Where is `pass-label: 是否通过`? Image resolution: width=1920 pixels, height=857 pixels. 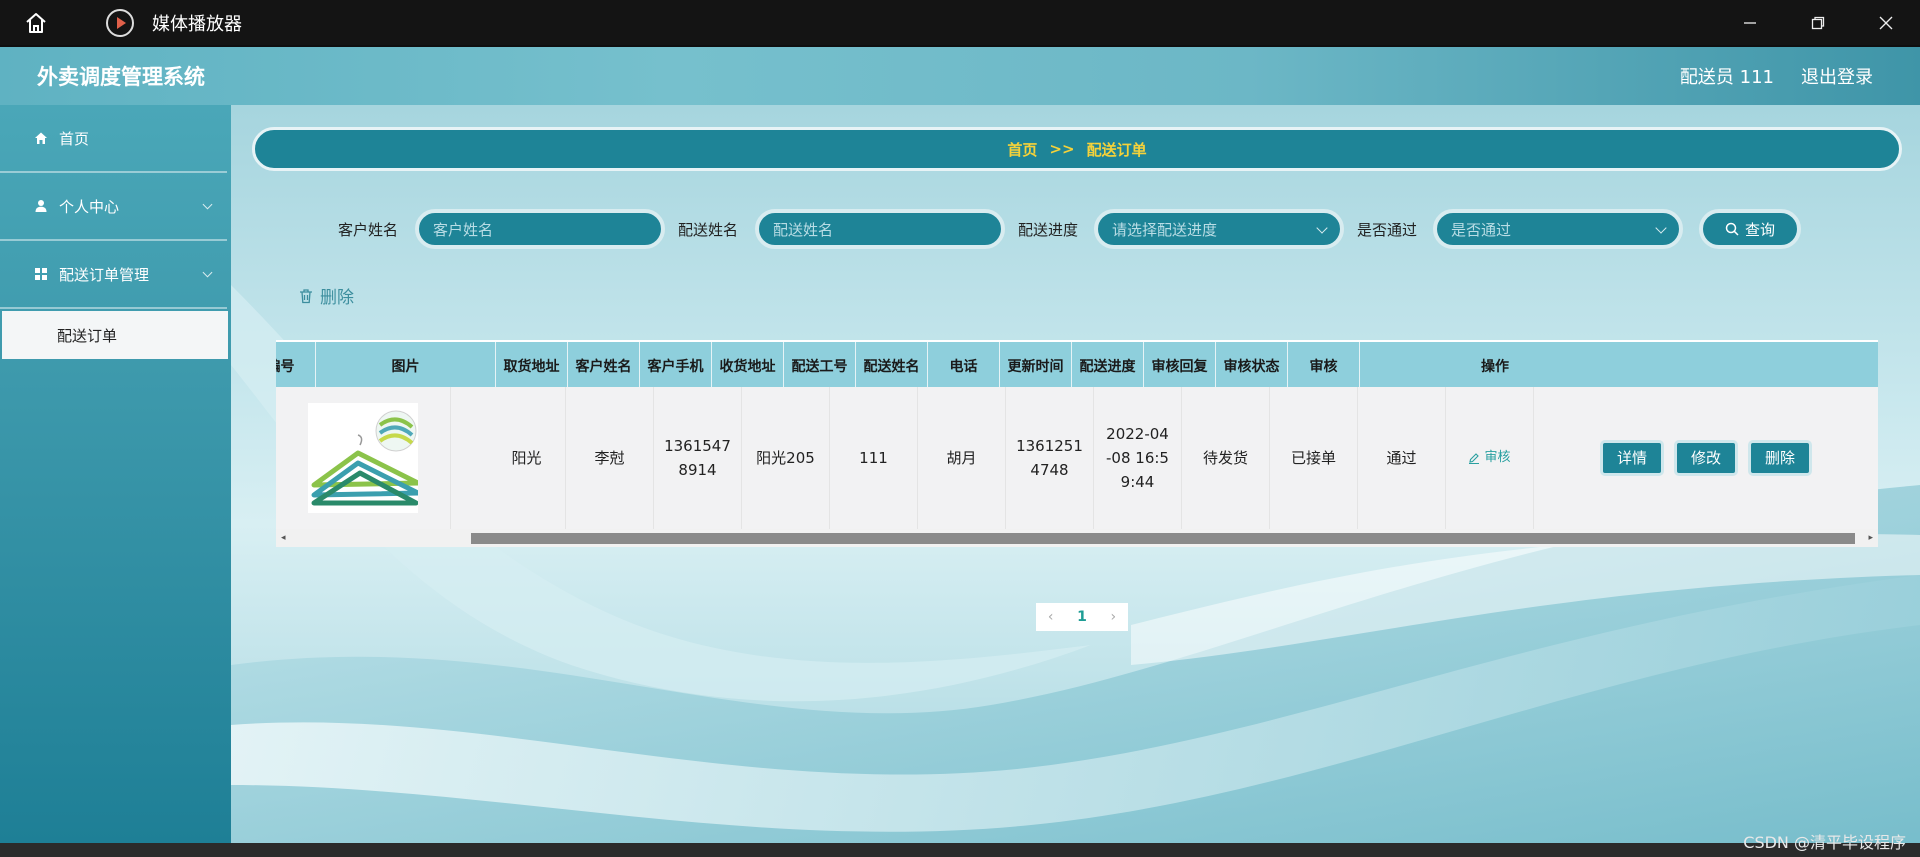
pass-label: 是否通过 is located at coordinates (1387, 230).